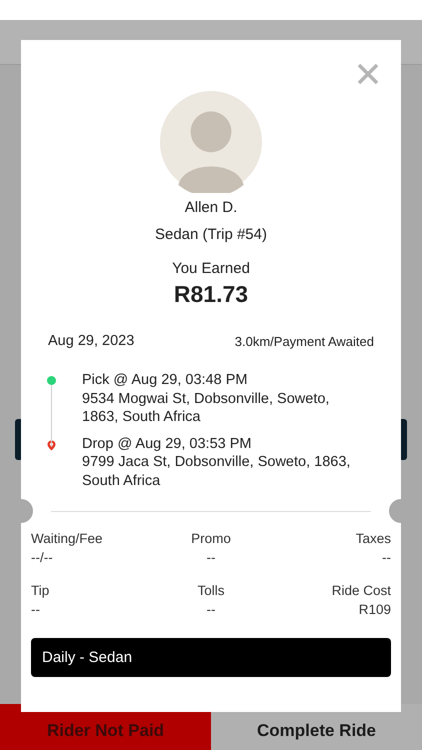 Image resolution: width=422 pixels, height=750 pixels. Describe the element at coordinates (67, 539) in the screenshot. I see `fee-label: Waiting/Fee` at that location.